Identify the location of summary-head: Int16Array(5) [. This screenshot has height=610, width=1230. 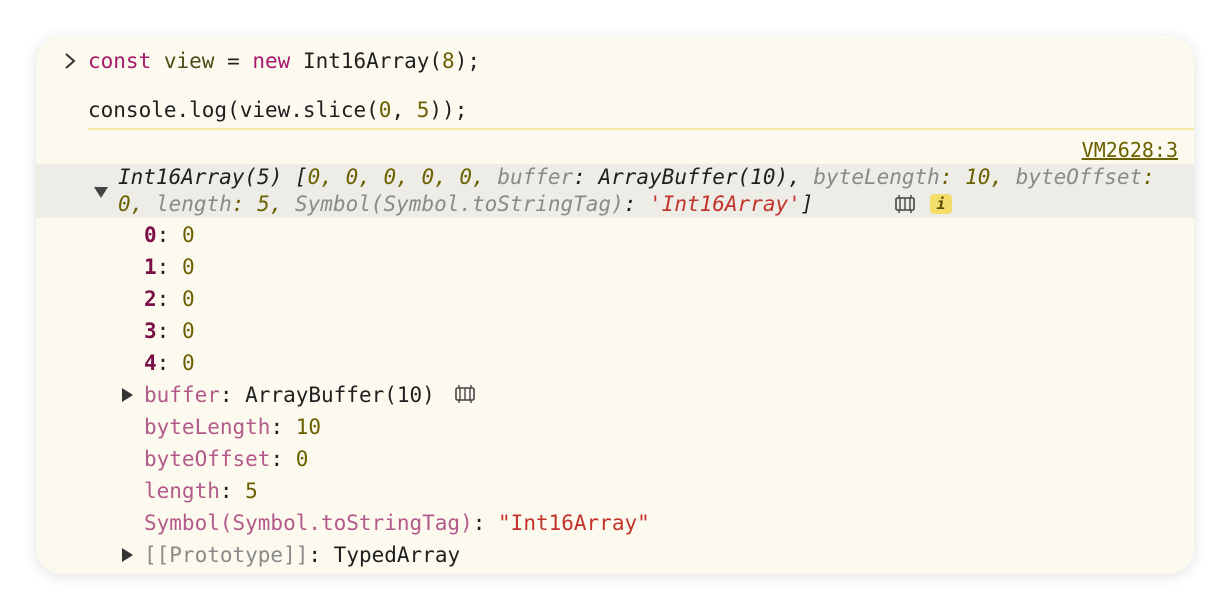
(213, 177).